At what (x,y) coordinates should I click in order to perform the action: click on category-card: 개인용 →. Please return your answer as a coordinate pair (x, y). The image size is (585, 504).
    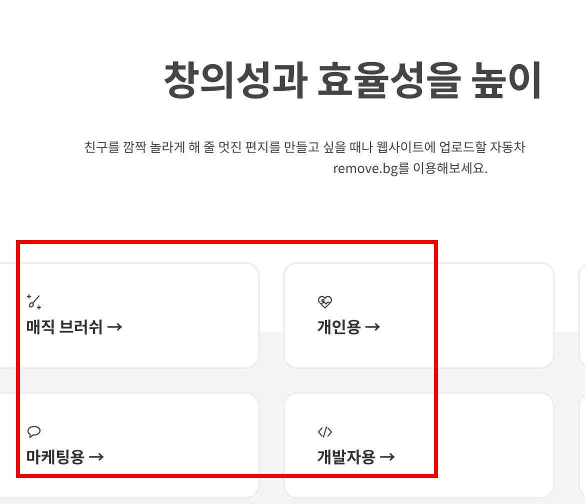
    Looking at the image, I should click on (419, 315).